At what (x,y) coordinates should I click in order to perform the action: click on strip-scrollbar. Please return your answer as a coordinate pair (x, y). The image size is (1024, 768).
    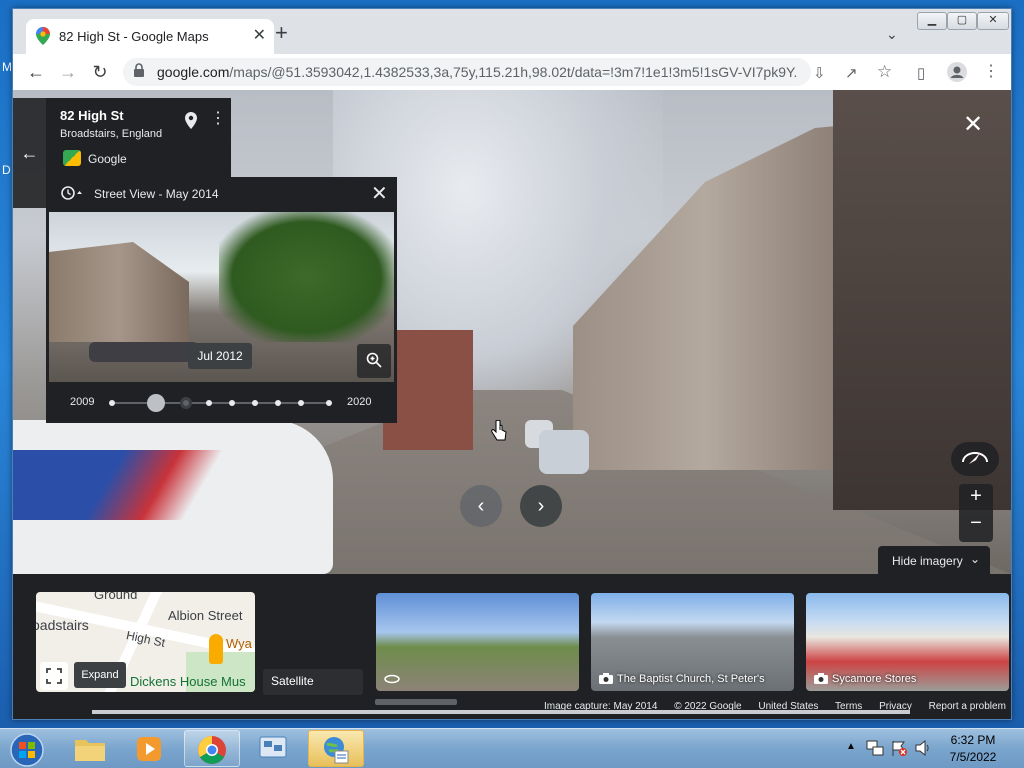
    Looking at the image, I should click on (416, 702).